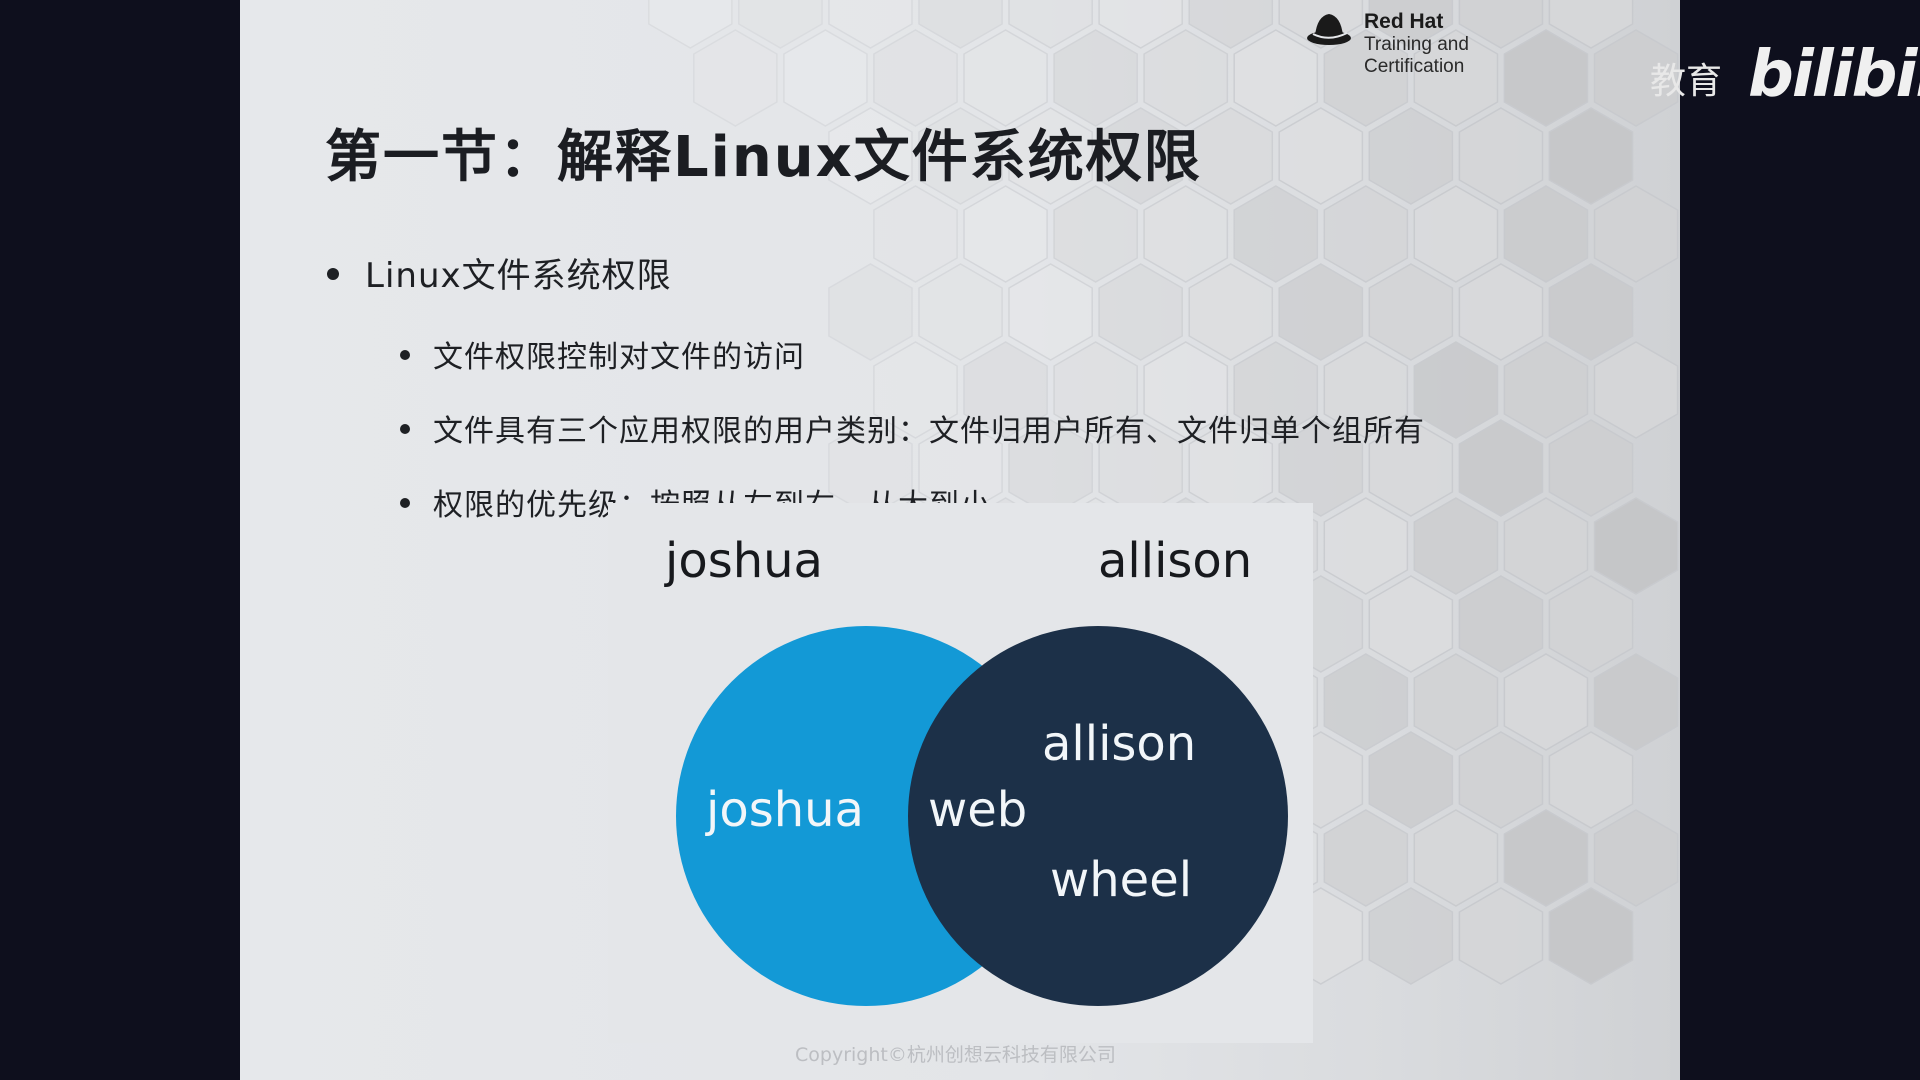  I want to click on venn-overlap-label: web, so click(977, 810).